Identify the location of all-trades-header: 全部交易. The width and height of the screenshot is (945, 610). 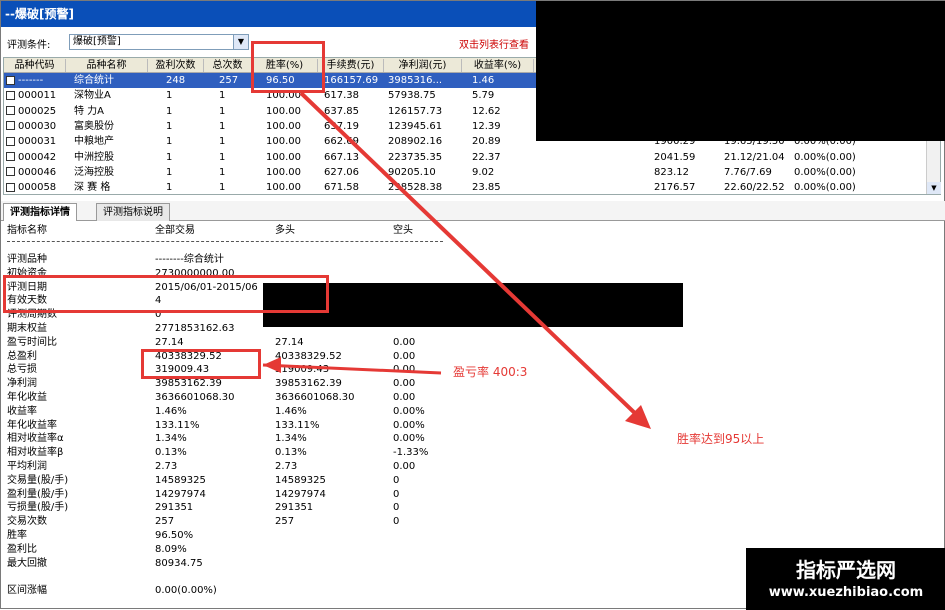
(175, 230).